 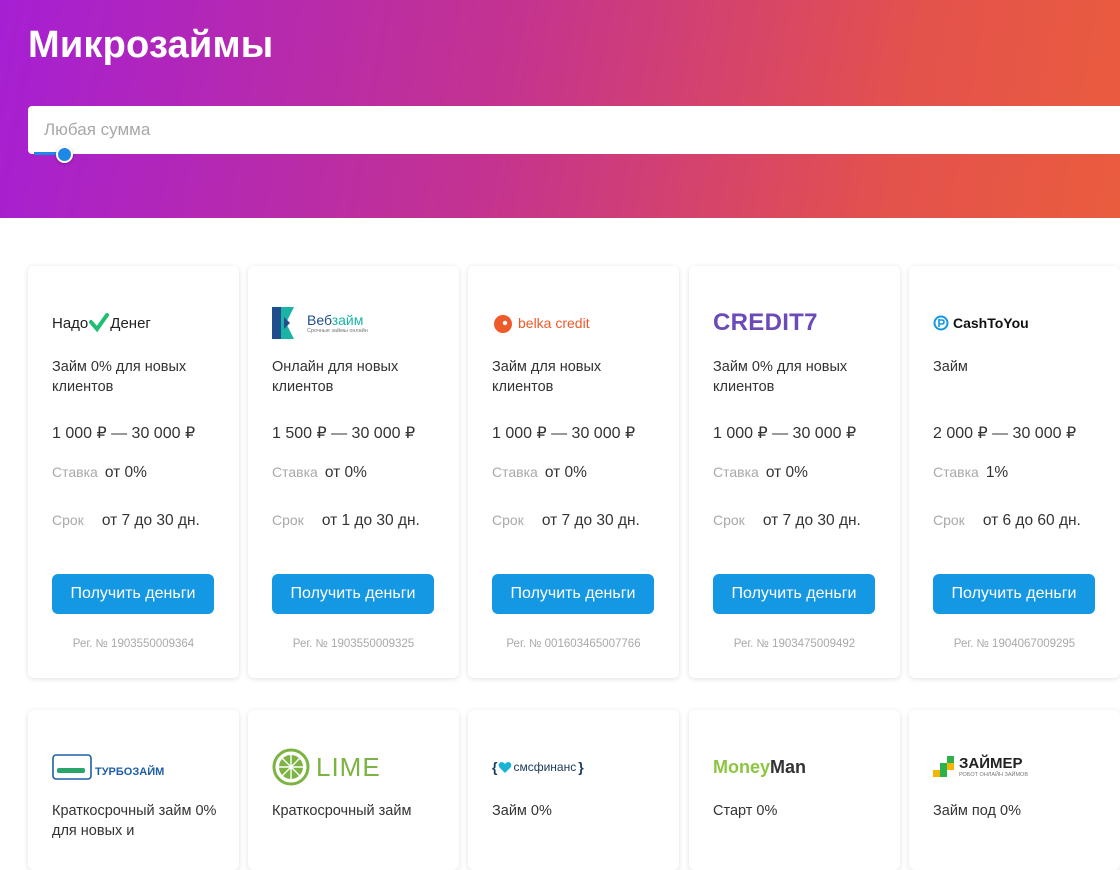 I want to click on offer-description: Онлайн для новых клиентов, so click(x=335, y=377).